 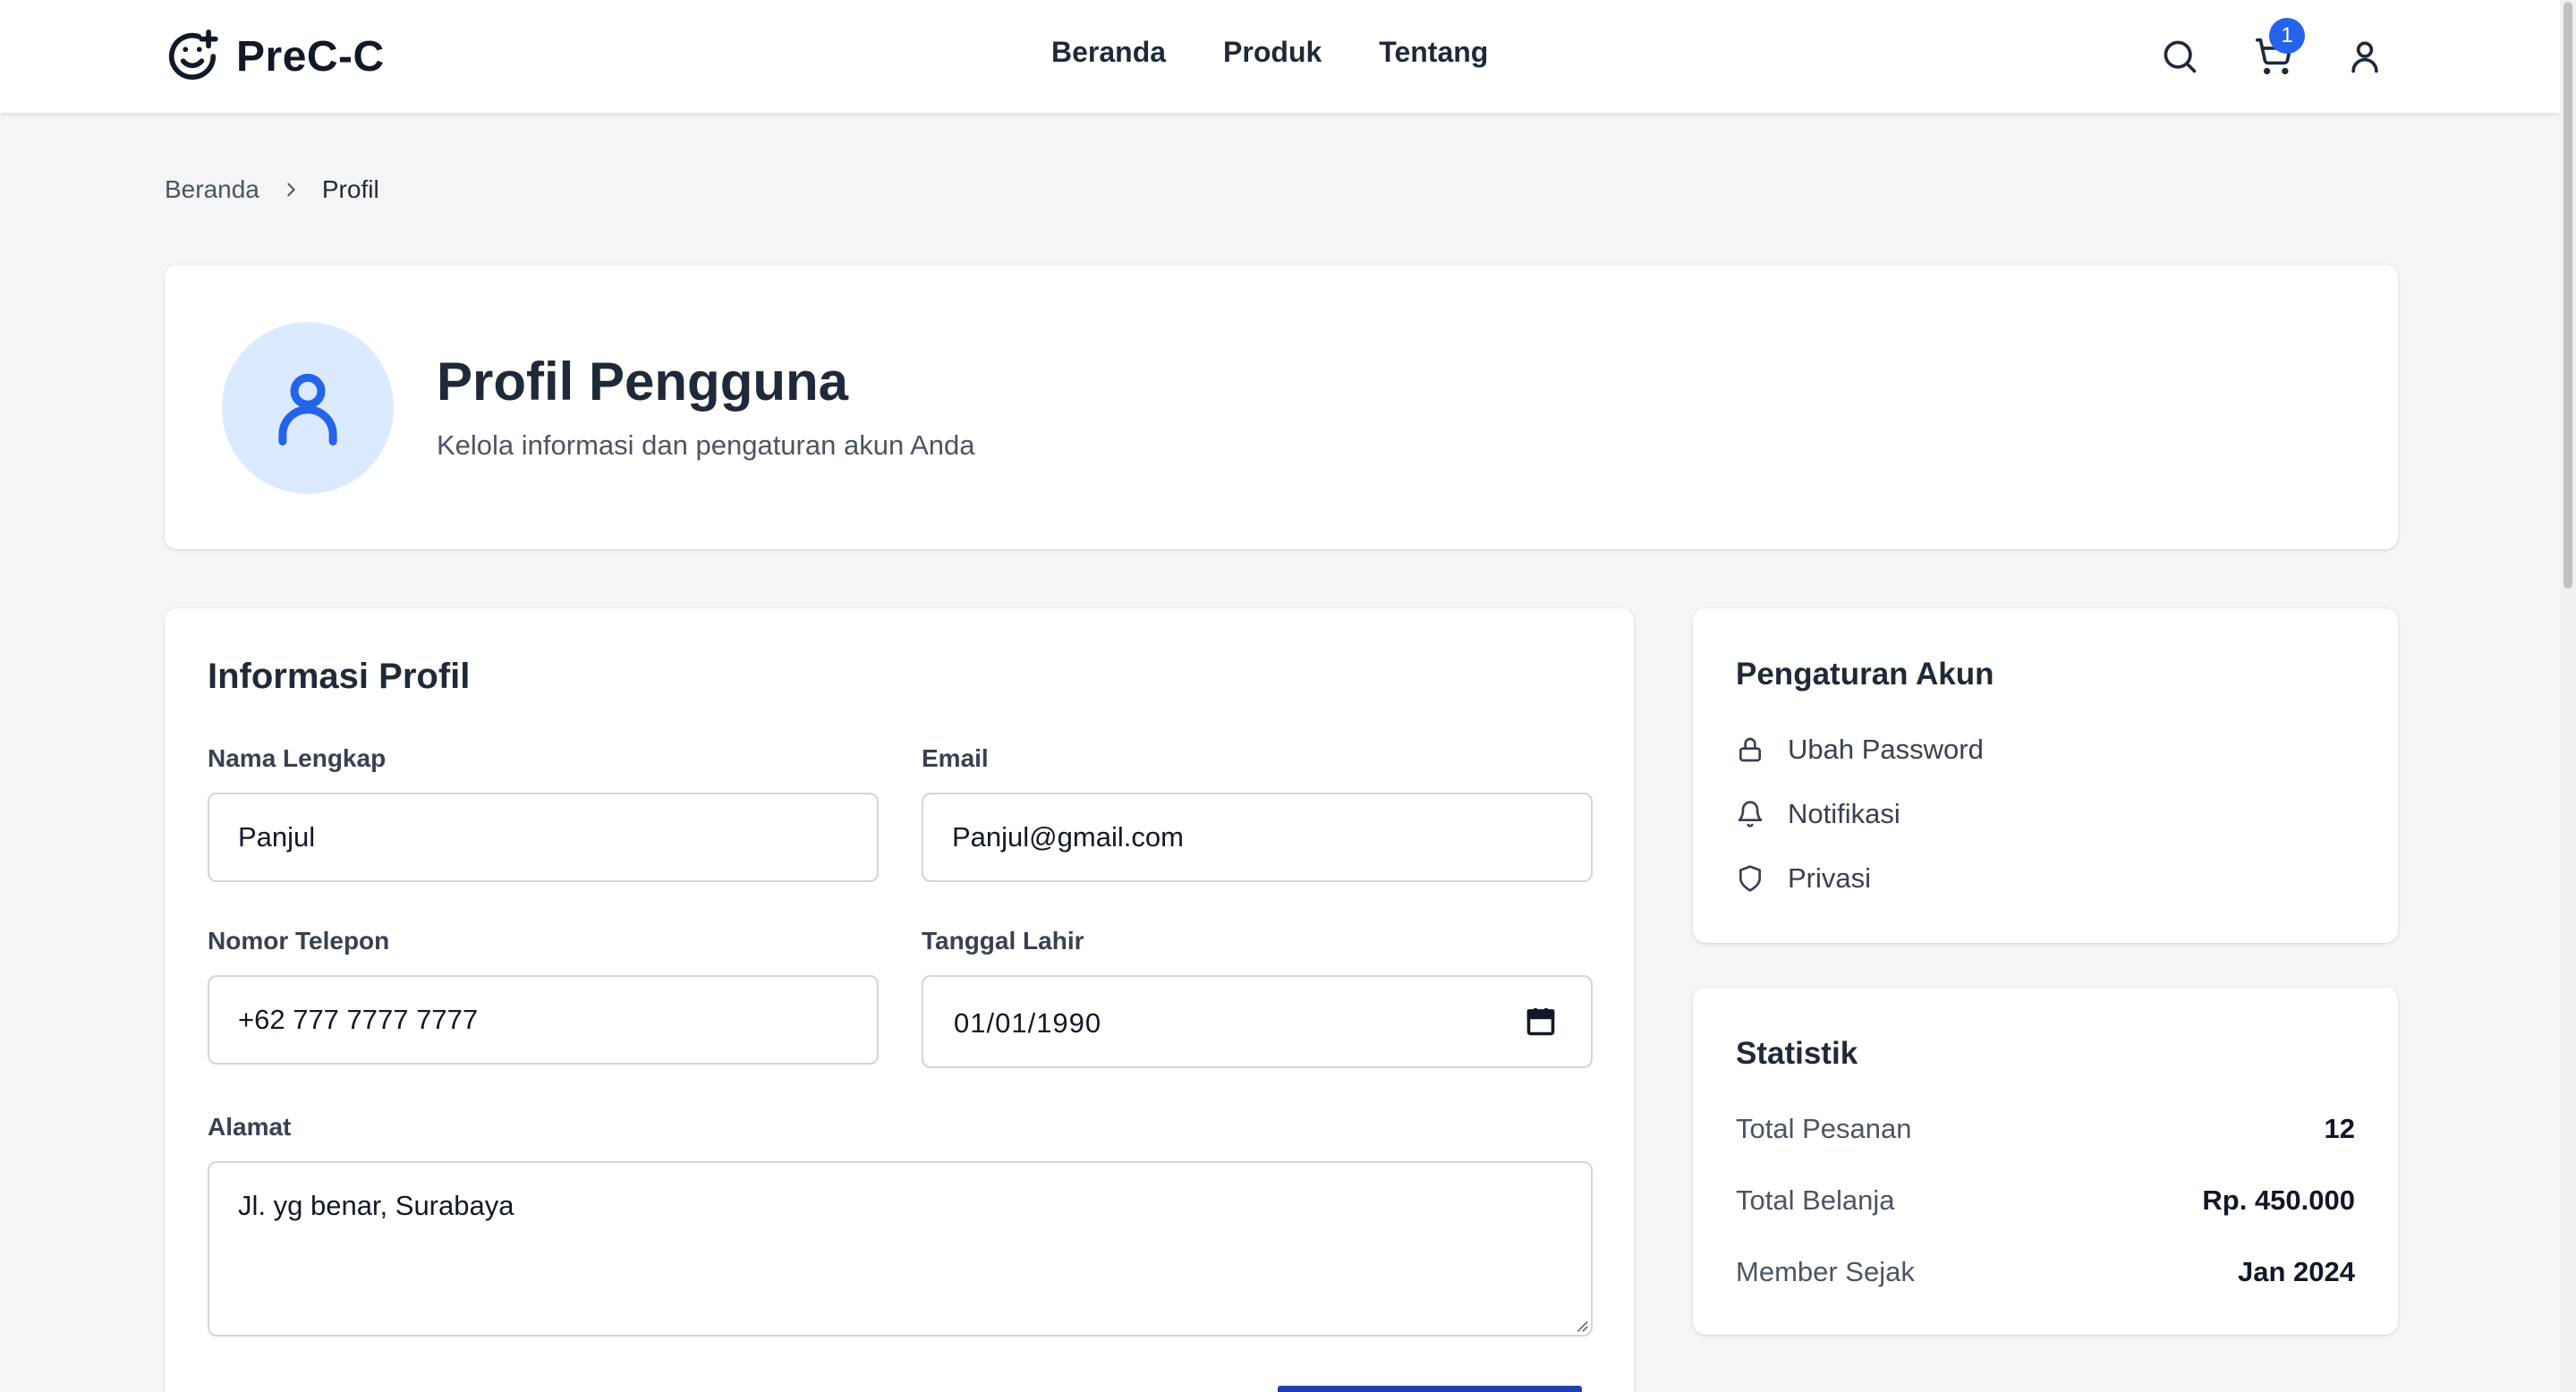 I want to click on calendar-icon, so click(x=1541, y=1022).